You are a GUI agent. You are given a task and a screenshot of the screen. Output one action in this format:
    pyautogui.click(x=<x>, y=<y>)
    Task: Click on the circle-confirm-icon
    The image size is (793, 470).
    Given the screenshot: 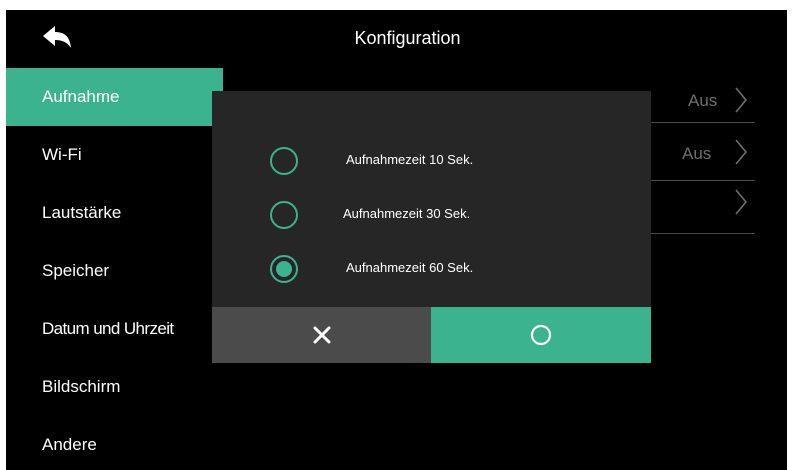 What is the action you would take?
    pyautogui.click(x=541, y=335)
    